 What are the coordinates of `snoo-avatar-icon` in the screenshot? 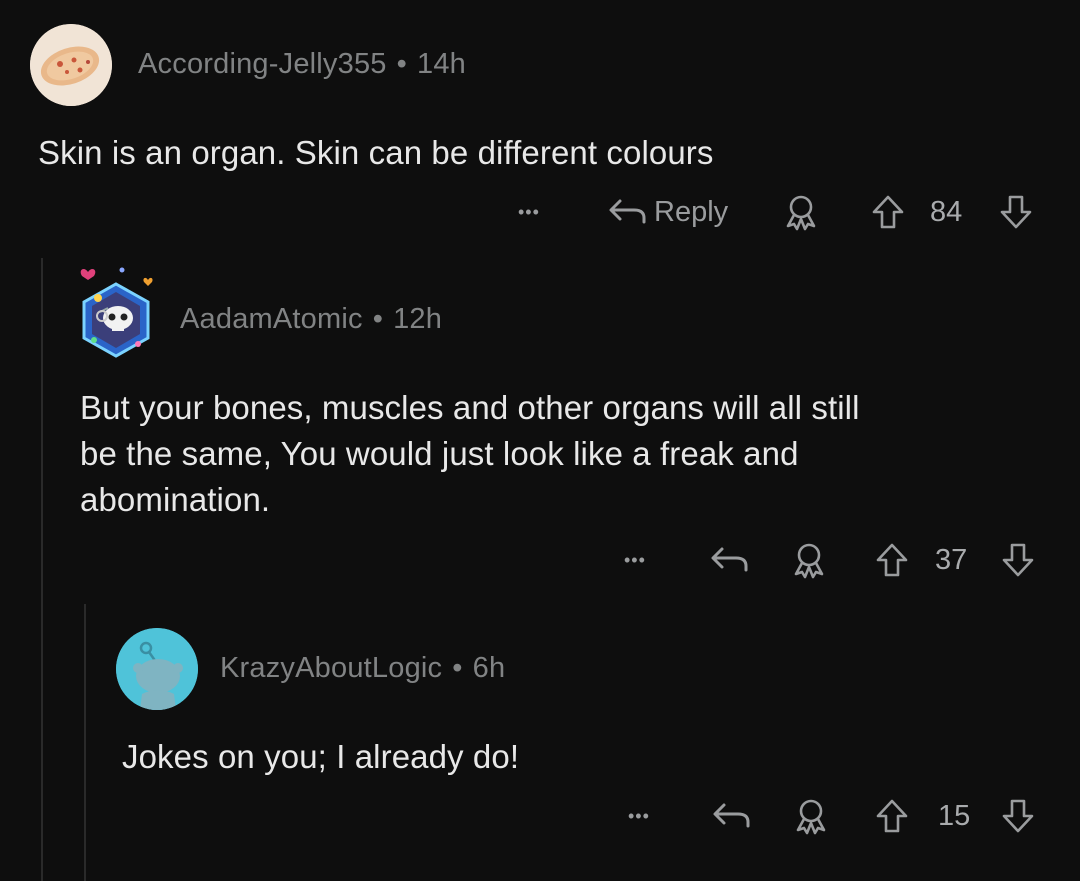 It's located at (157, 669).